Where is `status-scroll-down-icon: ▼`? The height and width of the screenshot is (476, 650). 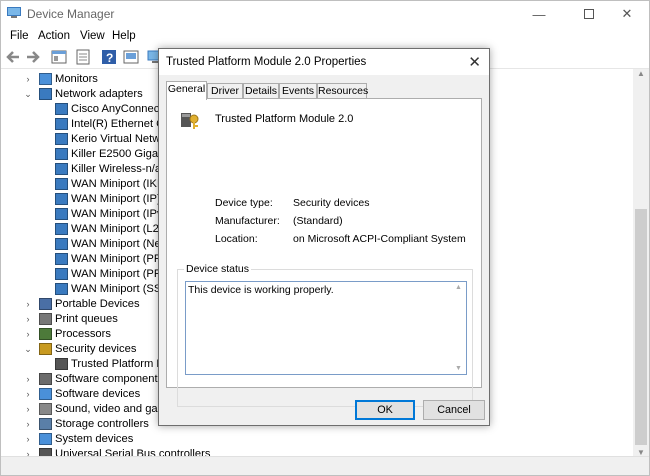
status-scroll-down-icon: ▼ is located at coordinates (458, 368).